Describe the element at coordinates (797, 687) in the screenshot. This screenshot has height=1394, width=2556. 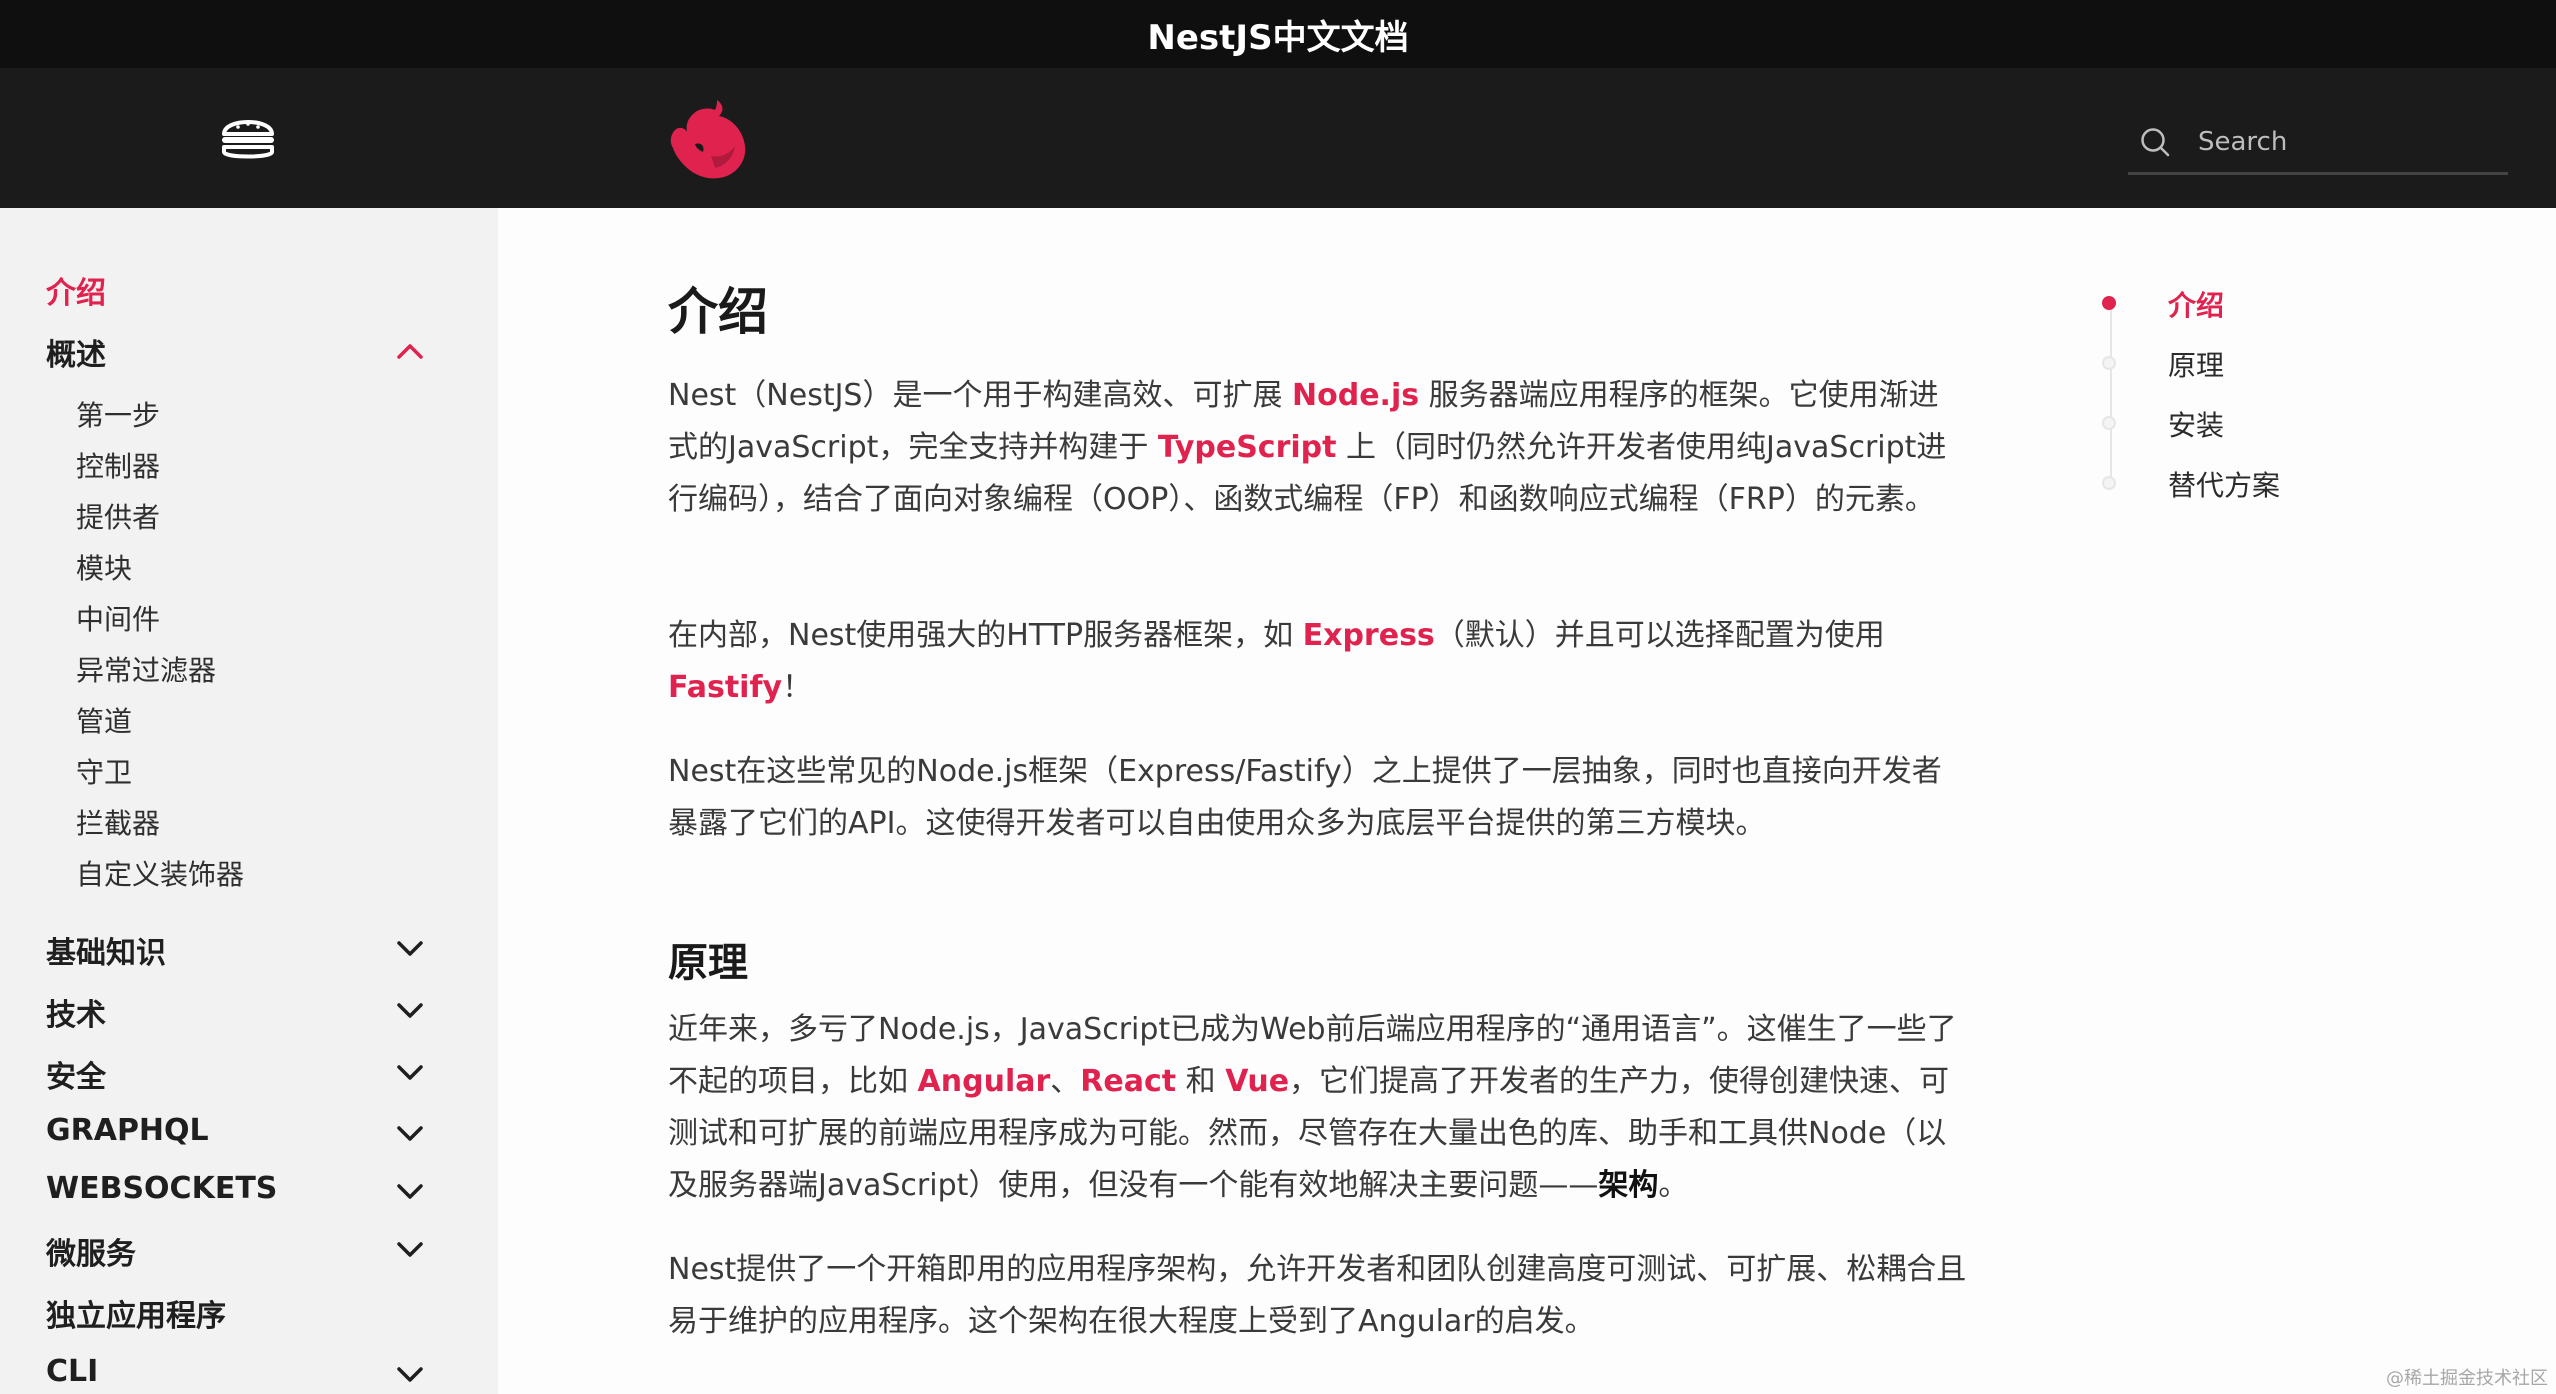
I see `paragraph-text: ！` at that location.